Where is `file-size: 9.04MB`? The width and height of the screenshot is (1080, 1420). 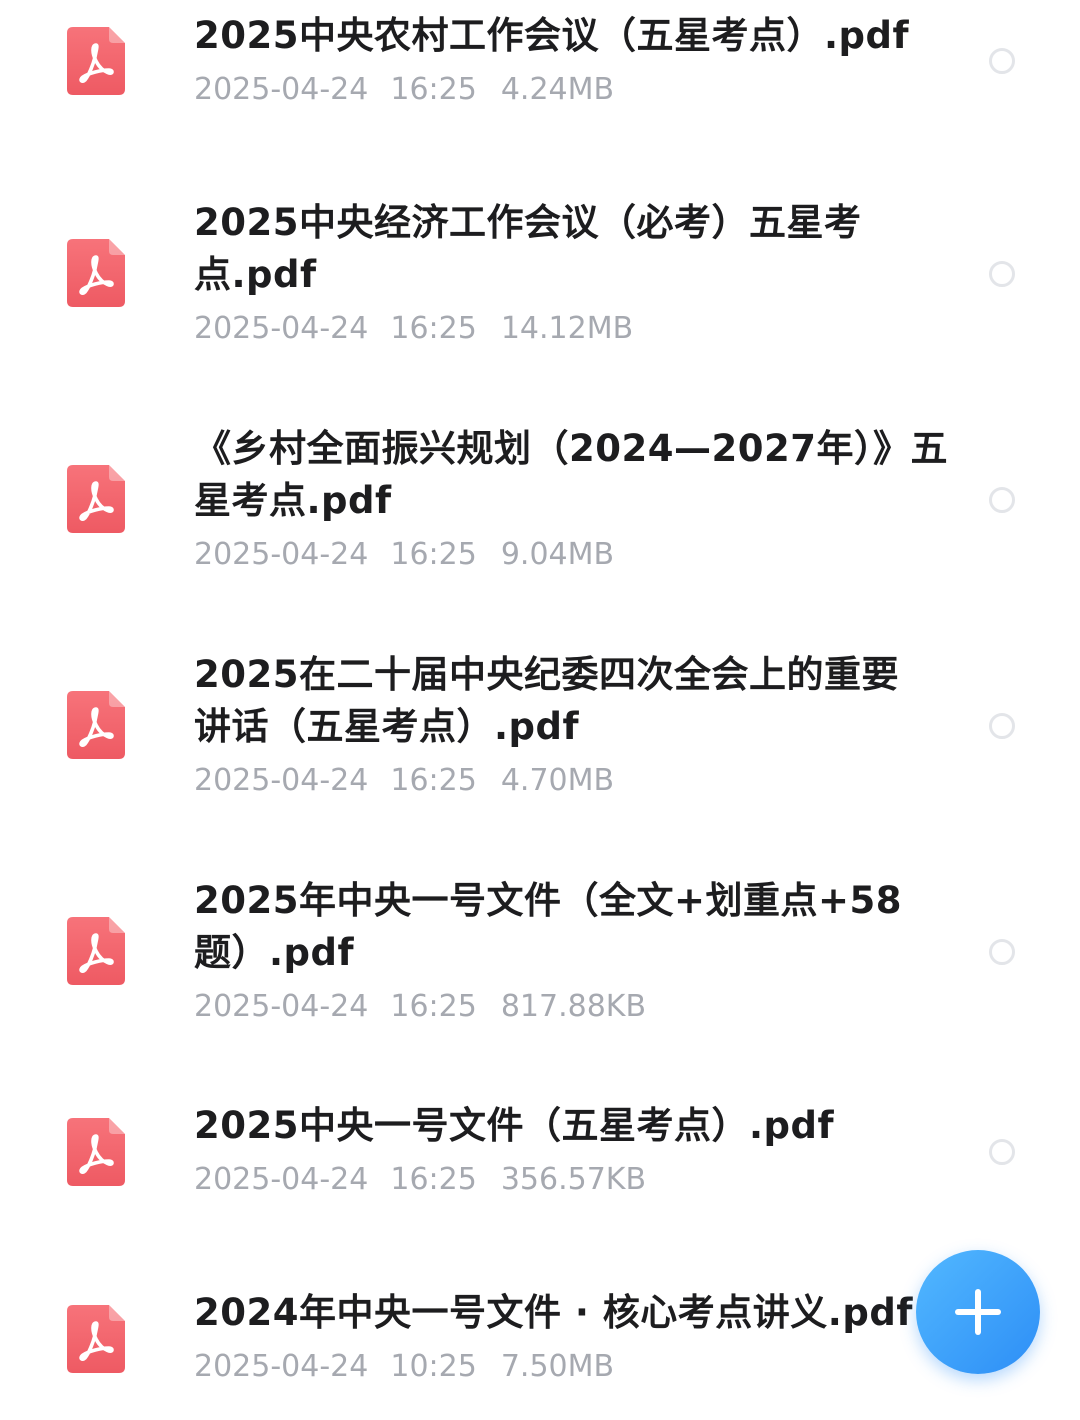
file-size: 9.04MB is located at coordinates (557, 554).